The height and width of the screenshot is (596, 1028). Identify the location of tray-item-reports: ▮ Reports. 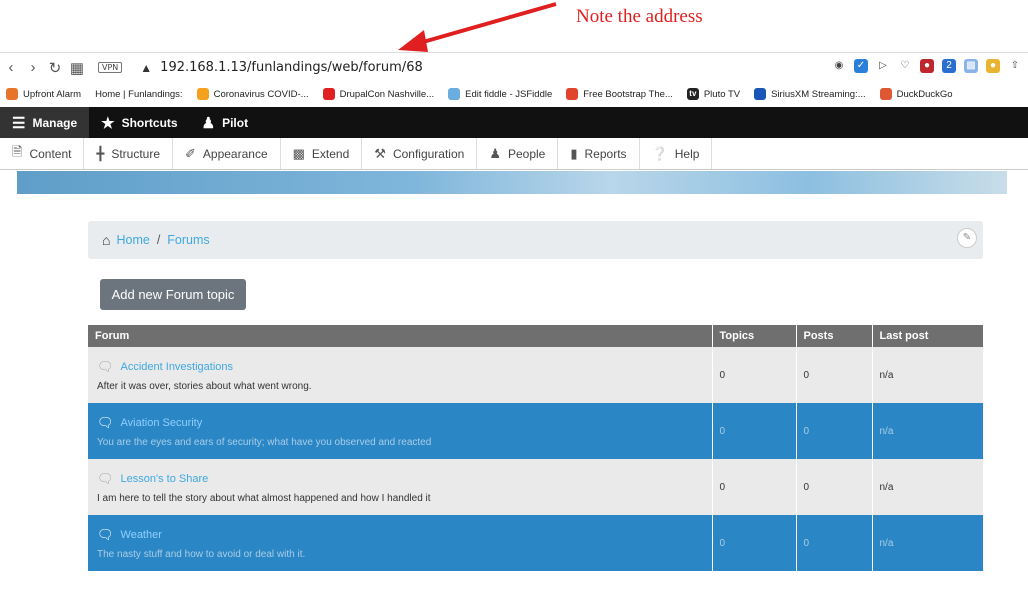
(599, 153).